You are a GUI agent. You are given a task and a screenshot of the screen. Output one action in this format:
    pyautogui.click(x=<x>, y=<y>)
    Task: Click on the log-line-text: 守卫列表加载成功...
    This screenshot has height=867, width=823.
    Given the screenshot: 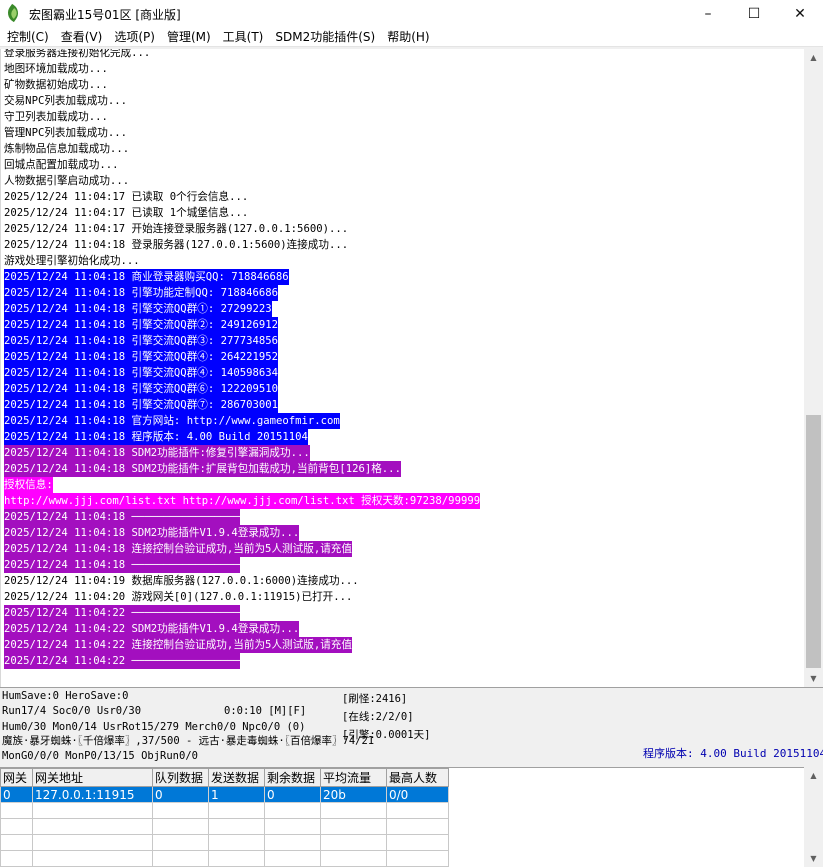 What is the action you would take?
    pyautogui.click(x=56, y=117)
    